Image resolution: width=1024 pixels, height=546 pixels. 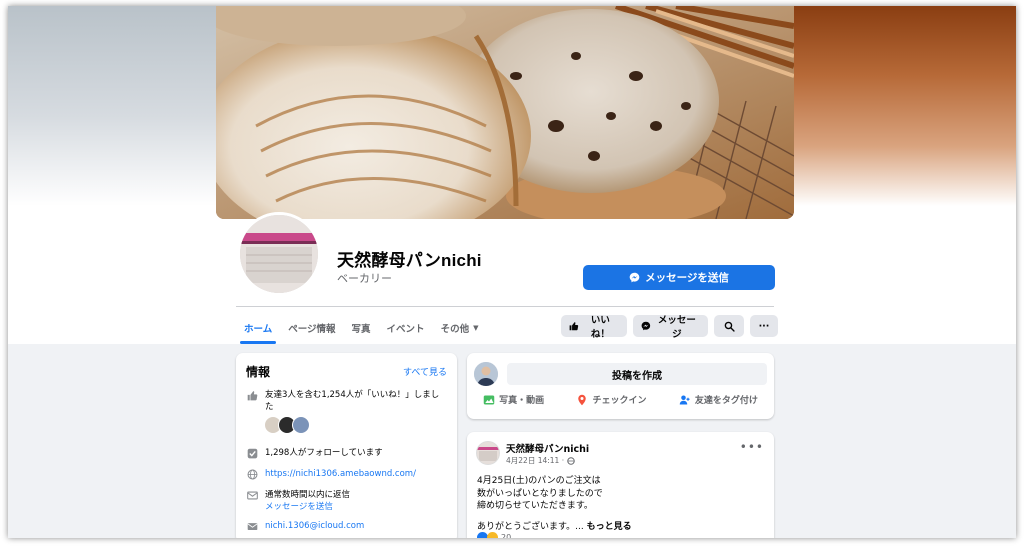 I want to click on message-button: メッセージ, so click(x=670, y=327).